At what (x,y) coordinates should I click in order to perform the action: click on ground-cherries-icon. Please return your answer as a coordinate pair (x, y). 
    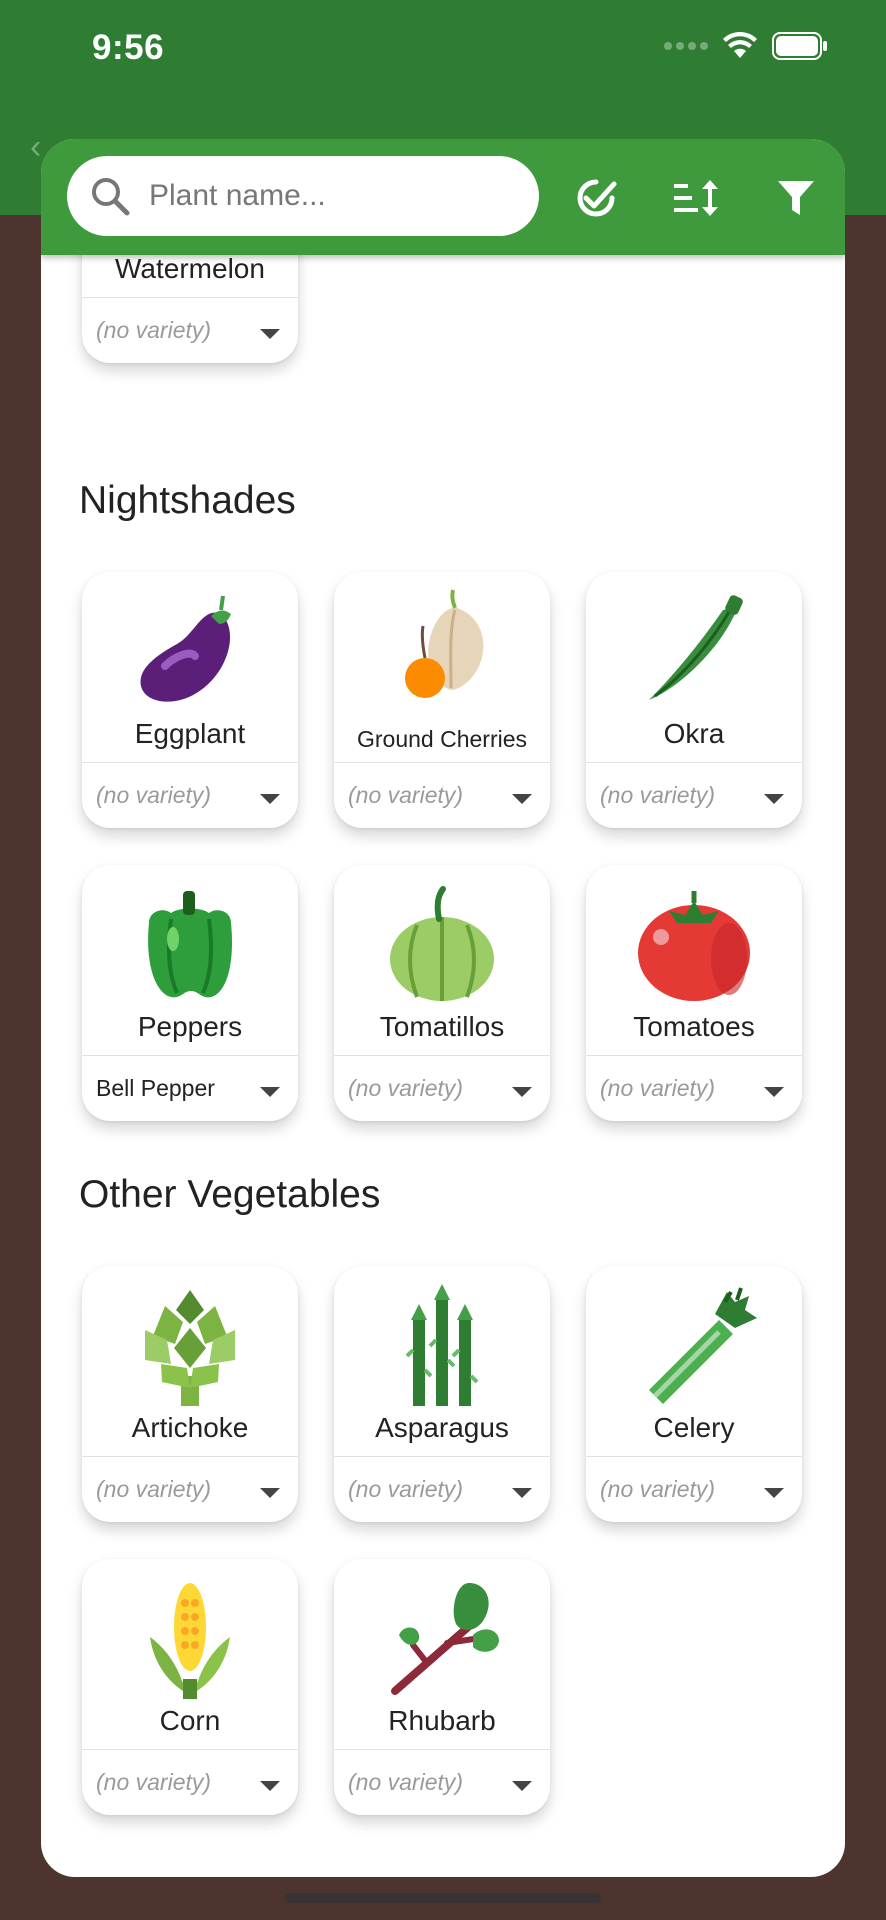
    Looking at the image, I should click on (442, 651).